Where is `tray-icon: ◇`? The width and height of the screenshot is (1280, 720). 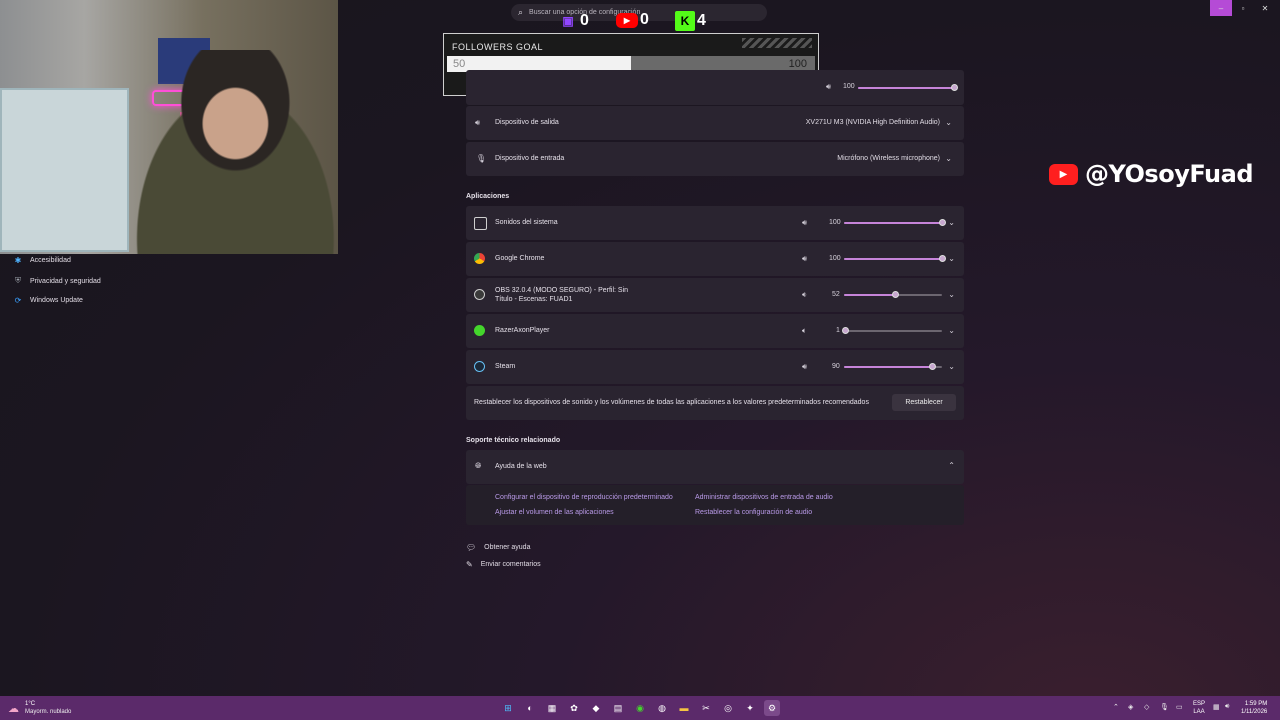
tray-icon: ◇ is located at coordinates (1146, 707).